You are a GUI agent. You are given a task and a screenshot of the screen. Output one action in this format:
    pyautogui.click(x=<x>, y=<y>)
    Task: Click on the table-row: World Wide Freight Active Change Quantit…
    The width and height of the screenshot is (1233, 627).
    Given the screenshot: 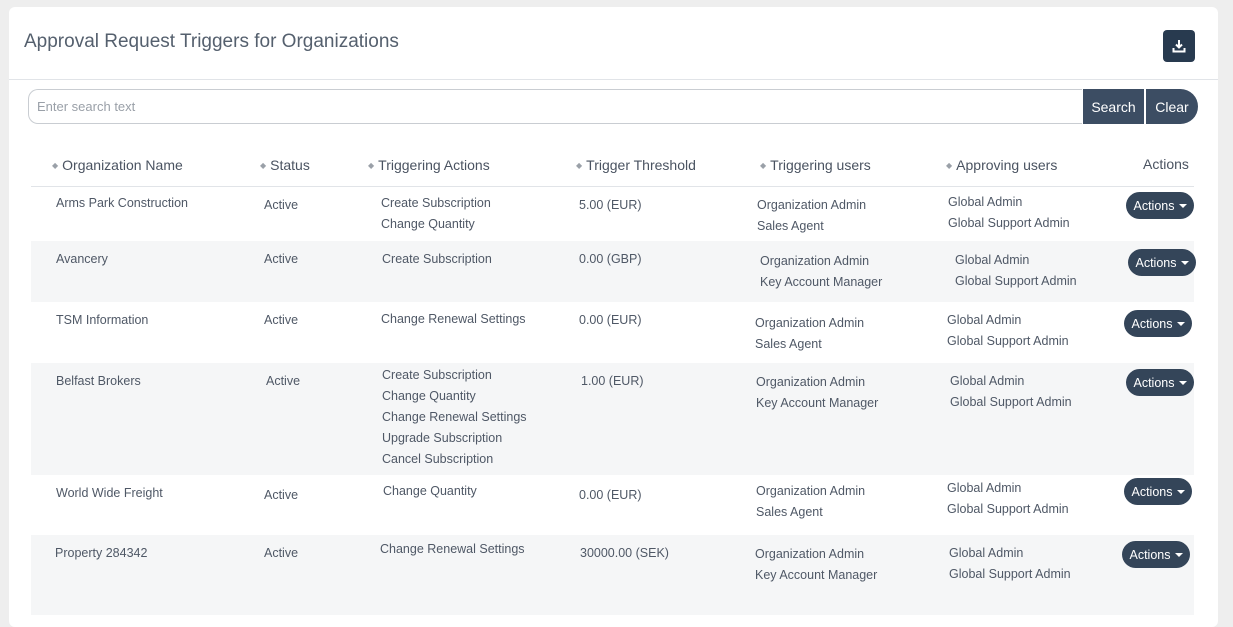 What is the action you would take?
    pyautogui.click(x=612, y=505)
    